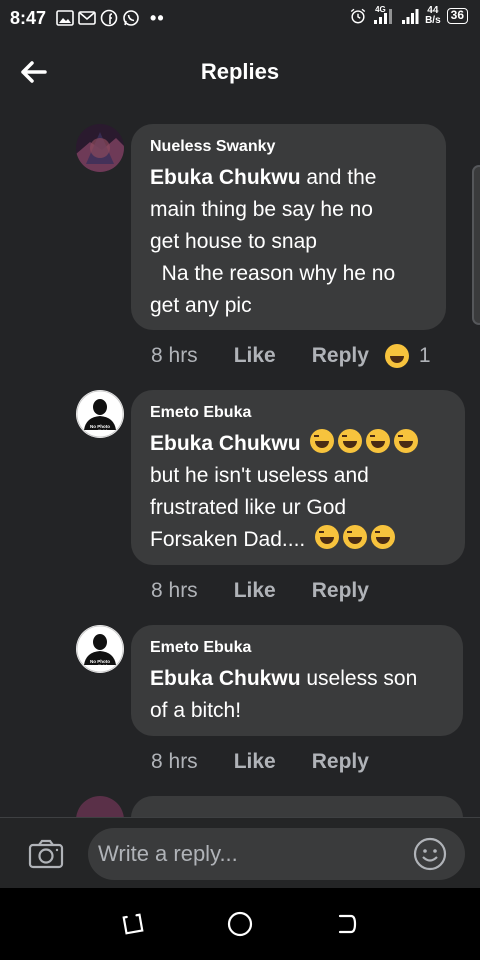 Image resolution: width=480 pixels, height=960 pixels. I want to click on system-nav-bar, so click(240, 924).